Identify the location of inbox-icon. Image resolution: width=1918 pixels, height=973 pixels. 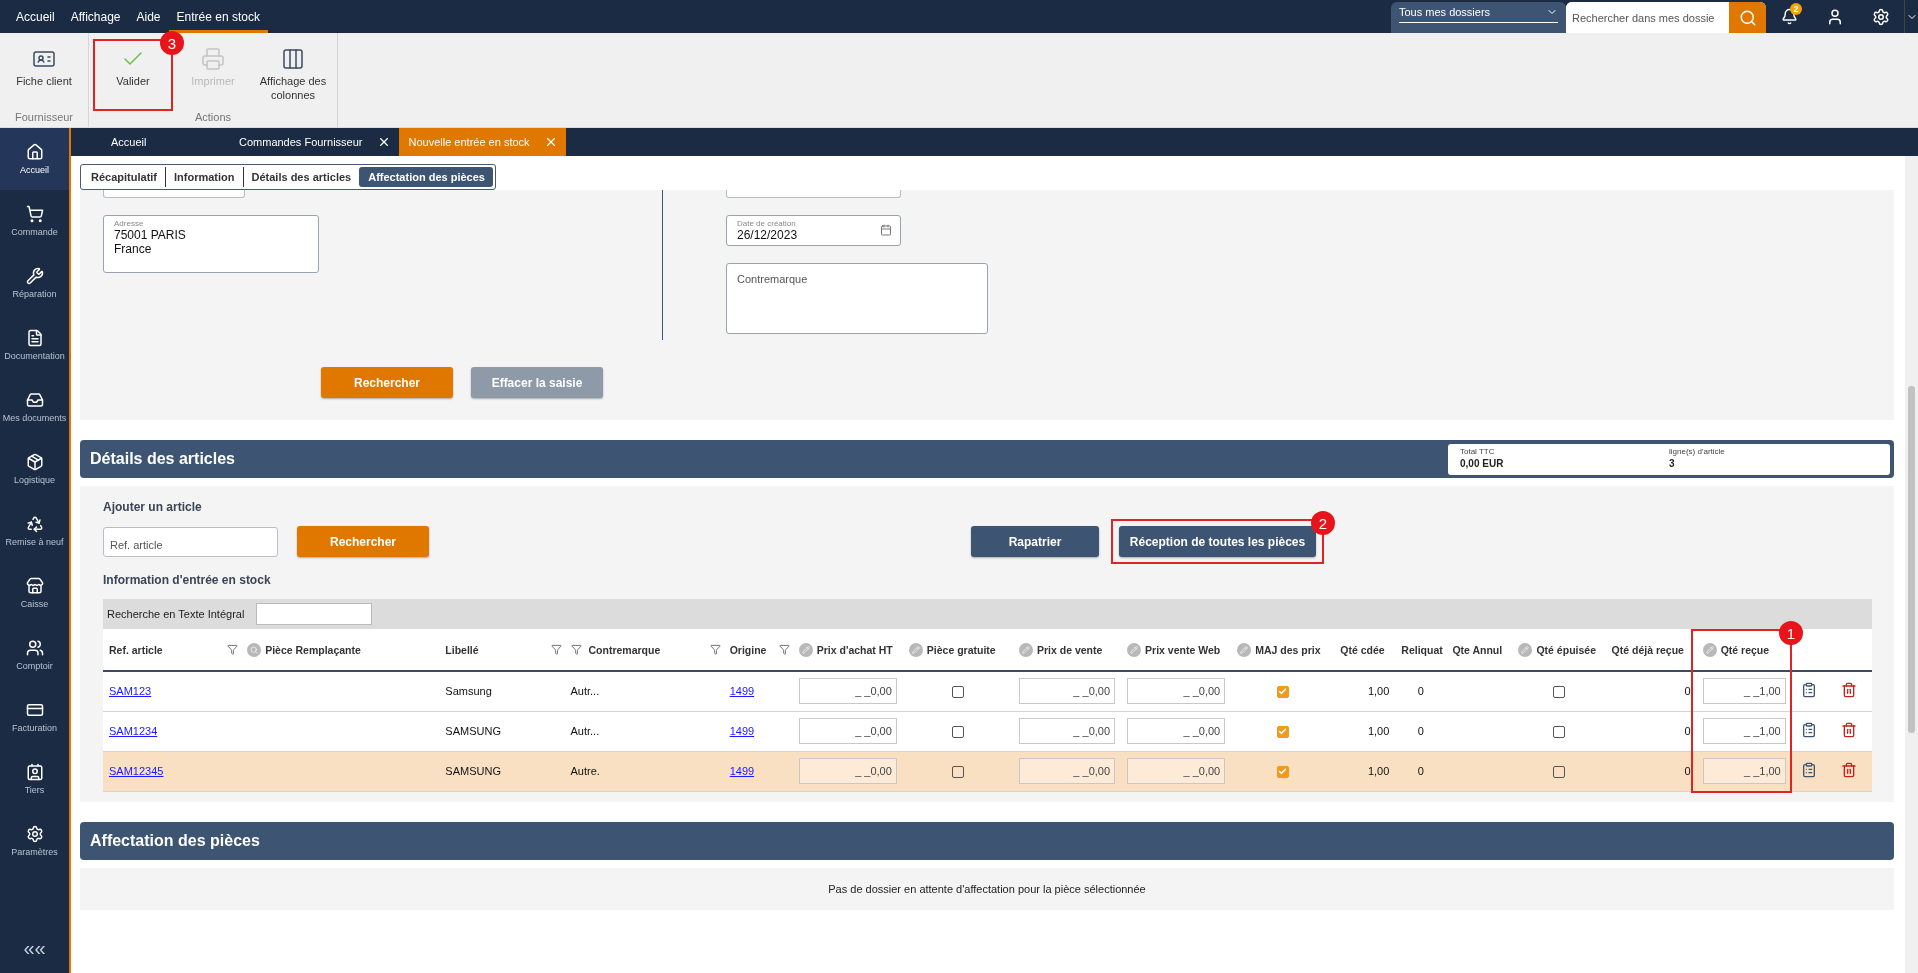
(34, 400).